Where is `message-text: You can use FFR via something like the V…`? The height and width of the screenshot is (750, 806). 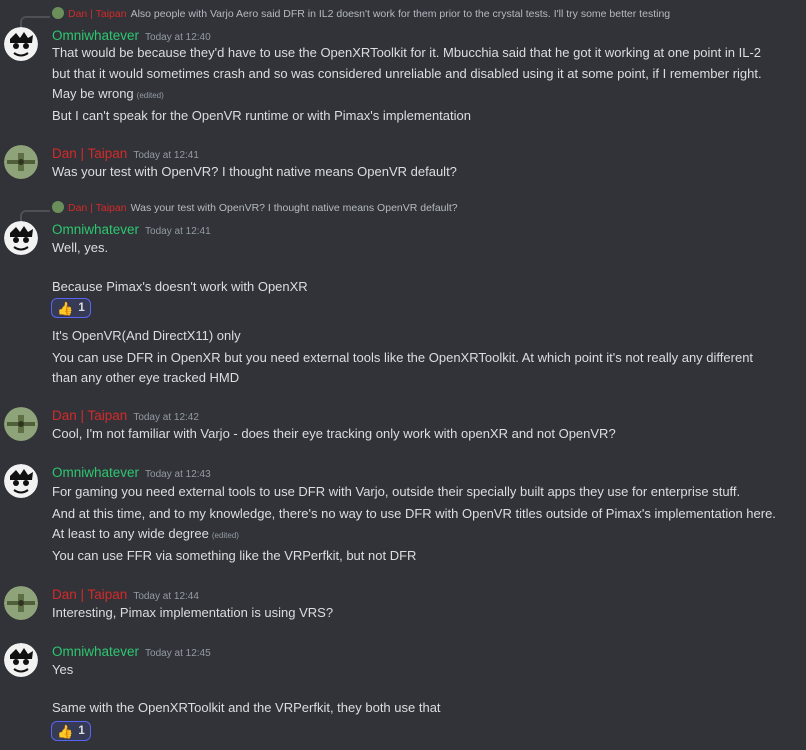
message-text: You can use FFR via something like the V… is located at coordinates (234, 555).